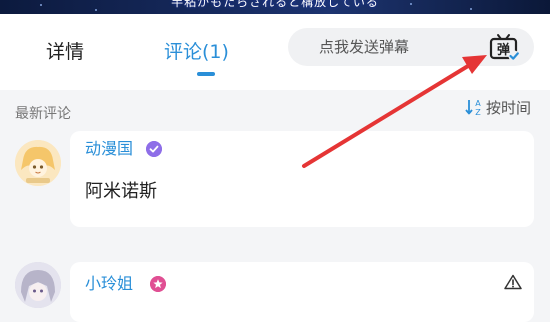 The image size is (550, 322). What do you see at coordinates (509, 107) in the screenshot?
I see `sort-label: 按时间` at bounding box center [509, 107].